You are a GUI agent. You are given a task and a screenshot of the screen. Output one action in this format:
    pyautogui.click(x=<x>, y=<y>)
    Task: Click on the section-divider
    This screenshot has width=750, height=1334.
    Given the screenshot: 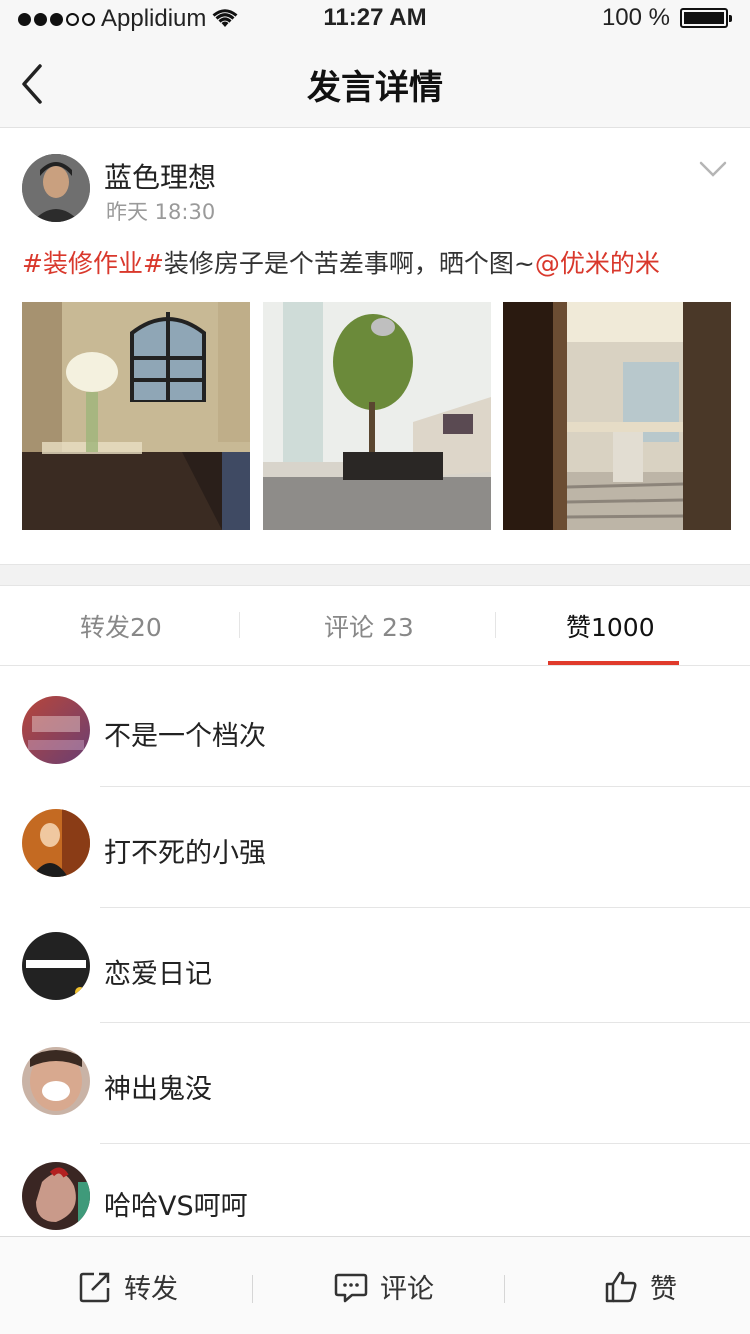 What is the action you would take?
    pyautogui.click(x=375, y=575)
    